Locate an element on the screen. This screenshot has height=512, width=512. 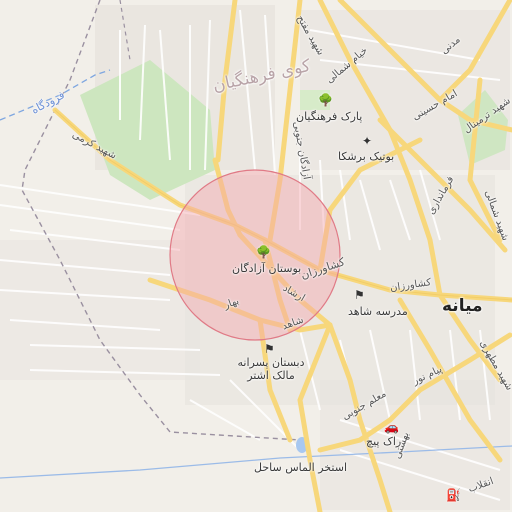
poi-bostan-azadegan: بوستان آزادگان is located at coordinates (266, 268).